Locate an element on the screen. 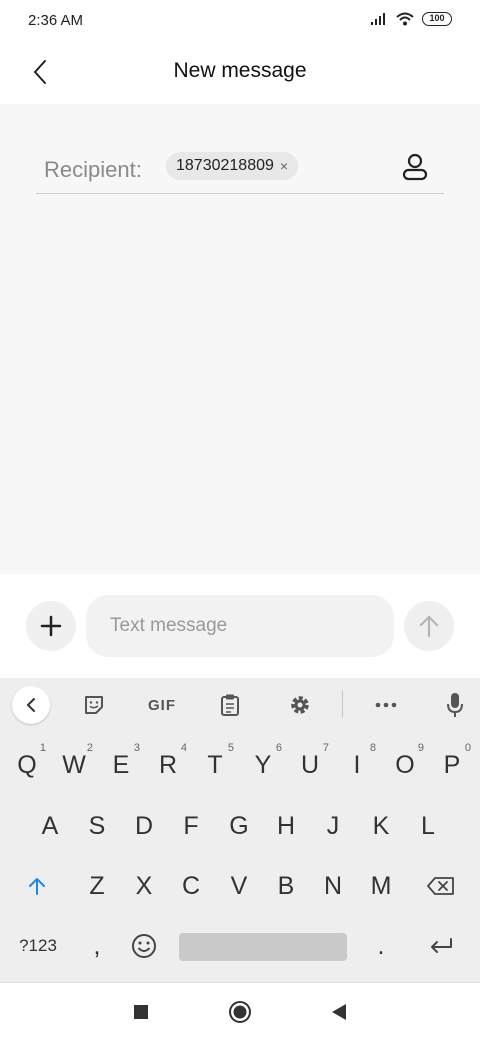 This screenshot has width=480, height=1040. key-hint: 6 is located at coordinates (278, 748).